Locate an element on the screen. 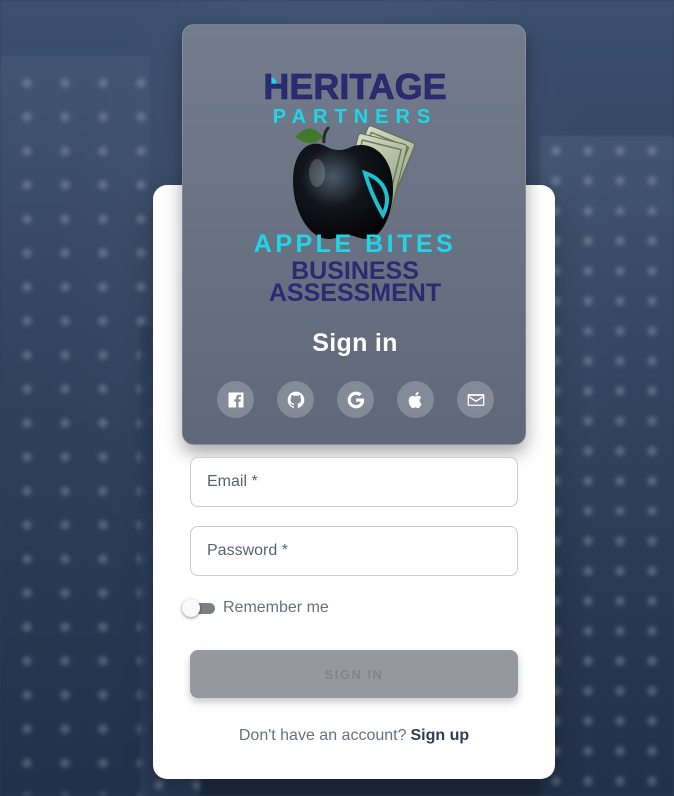 The height and width of the screenshot is (796, 674). logo-partners-text: PARTNERS is located at coordinates (355, 117).